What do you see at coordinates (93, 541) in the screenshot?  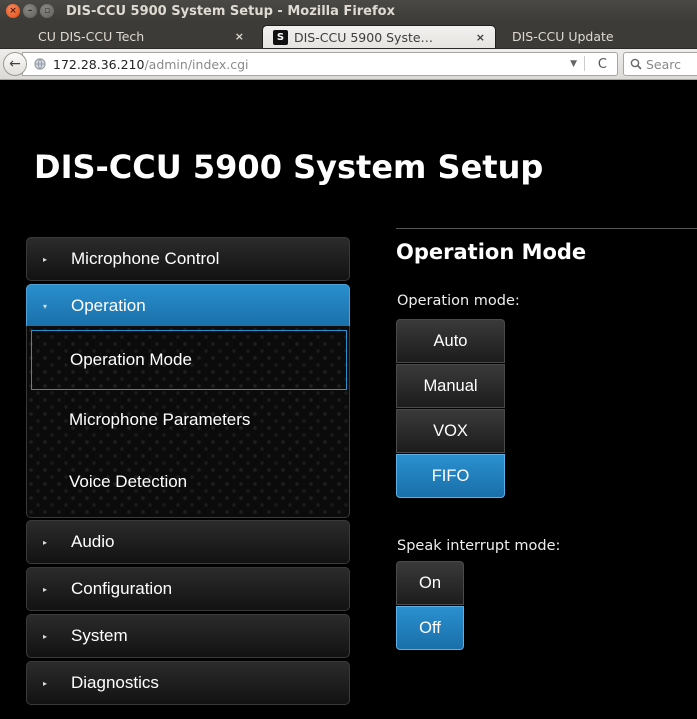 I see `sidebar-item-label: Audio` at bounding box center [93, 541].